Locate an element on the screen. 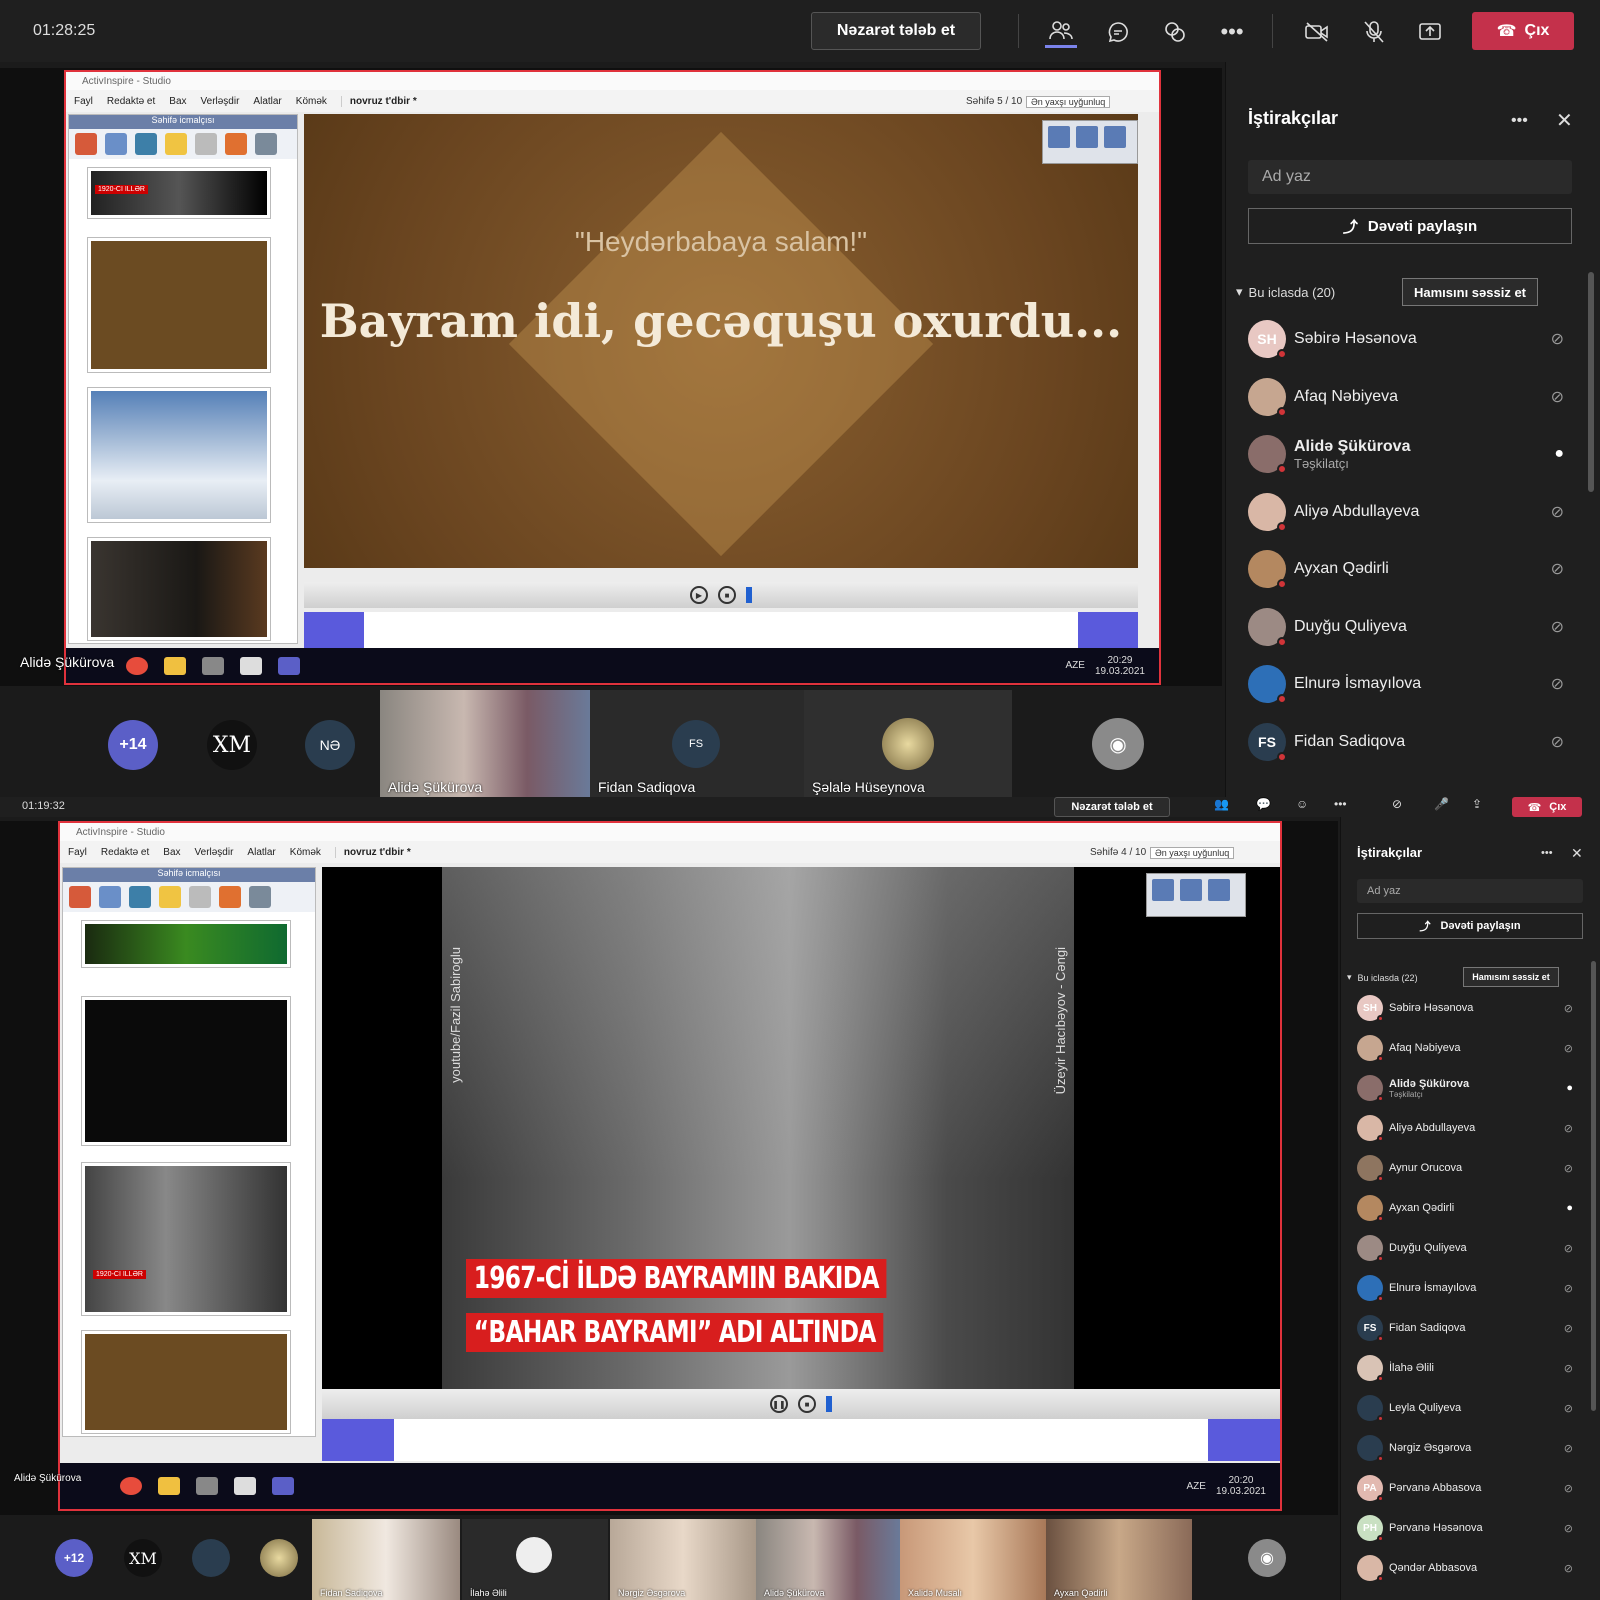  participant-row: Aynur Orucova ⊘ is located at coordinates (1465, 1168).